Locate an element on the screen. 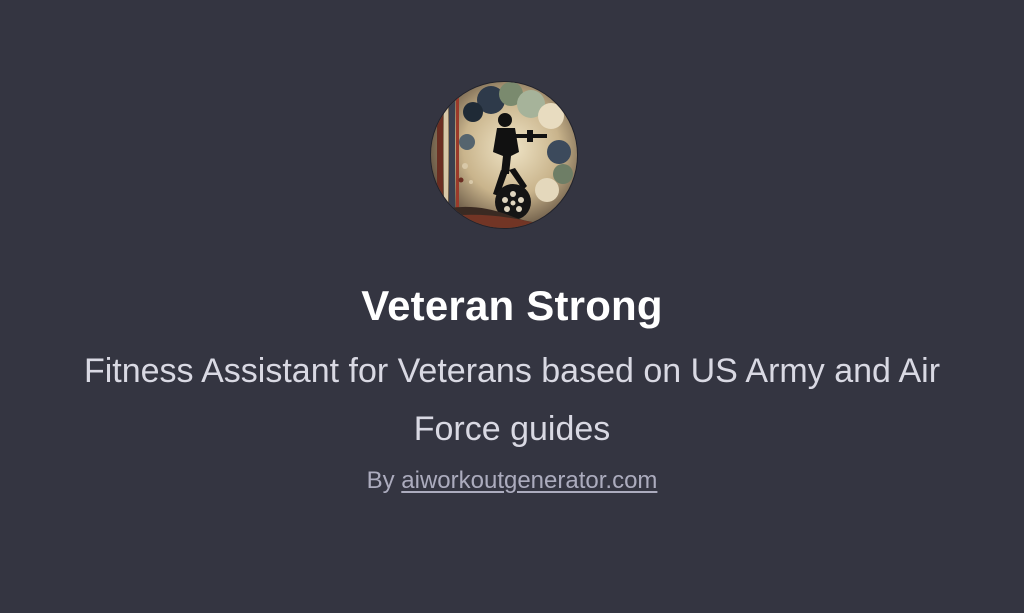  gpt-title: Veteran Strong is located at coordinates (512, 305).